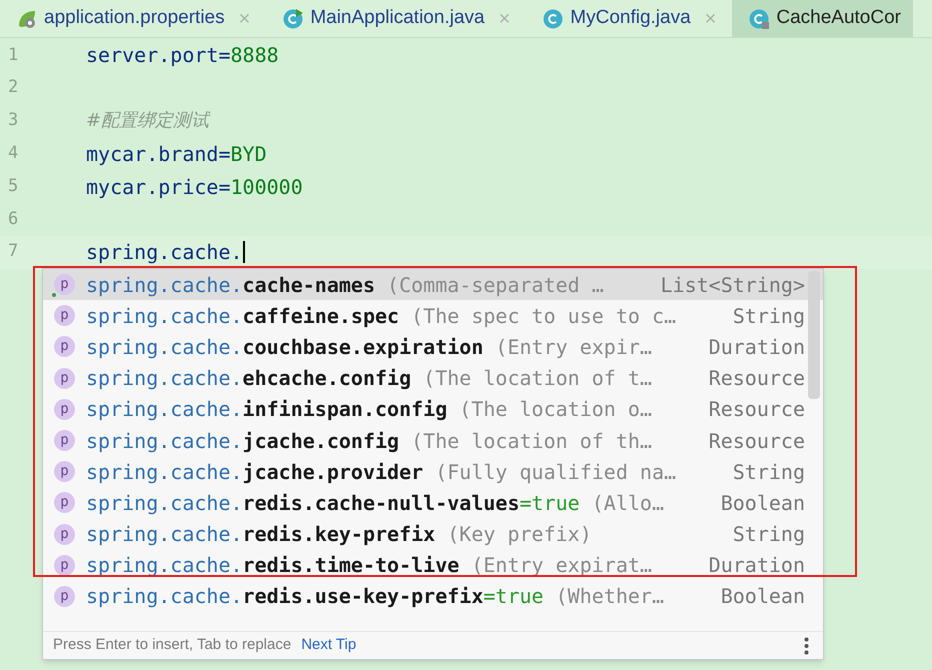 The image size is (932, 670). I want to click on text-cursor, so click(243, 252).